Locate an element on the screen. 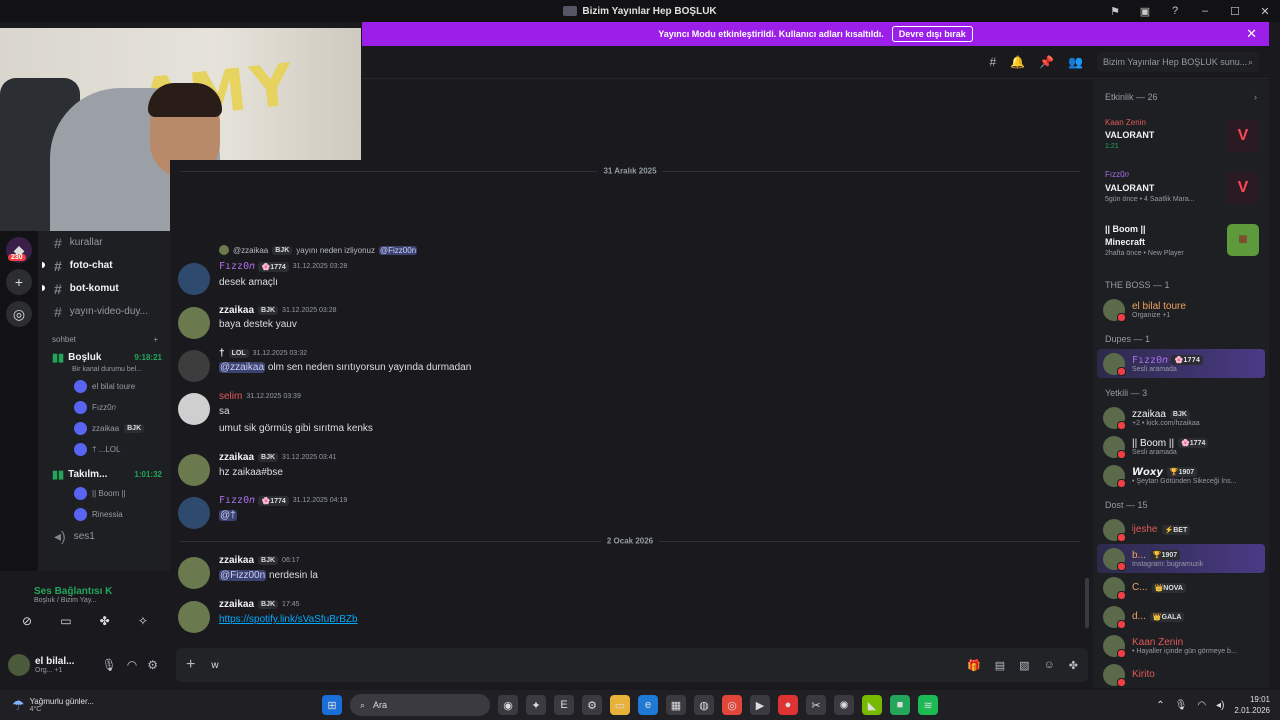  member-item: zzaikaa BJK +2 • kick.com/hzaikaa is located at coordinates (1181, 417).